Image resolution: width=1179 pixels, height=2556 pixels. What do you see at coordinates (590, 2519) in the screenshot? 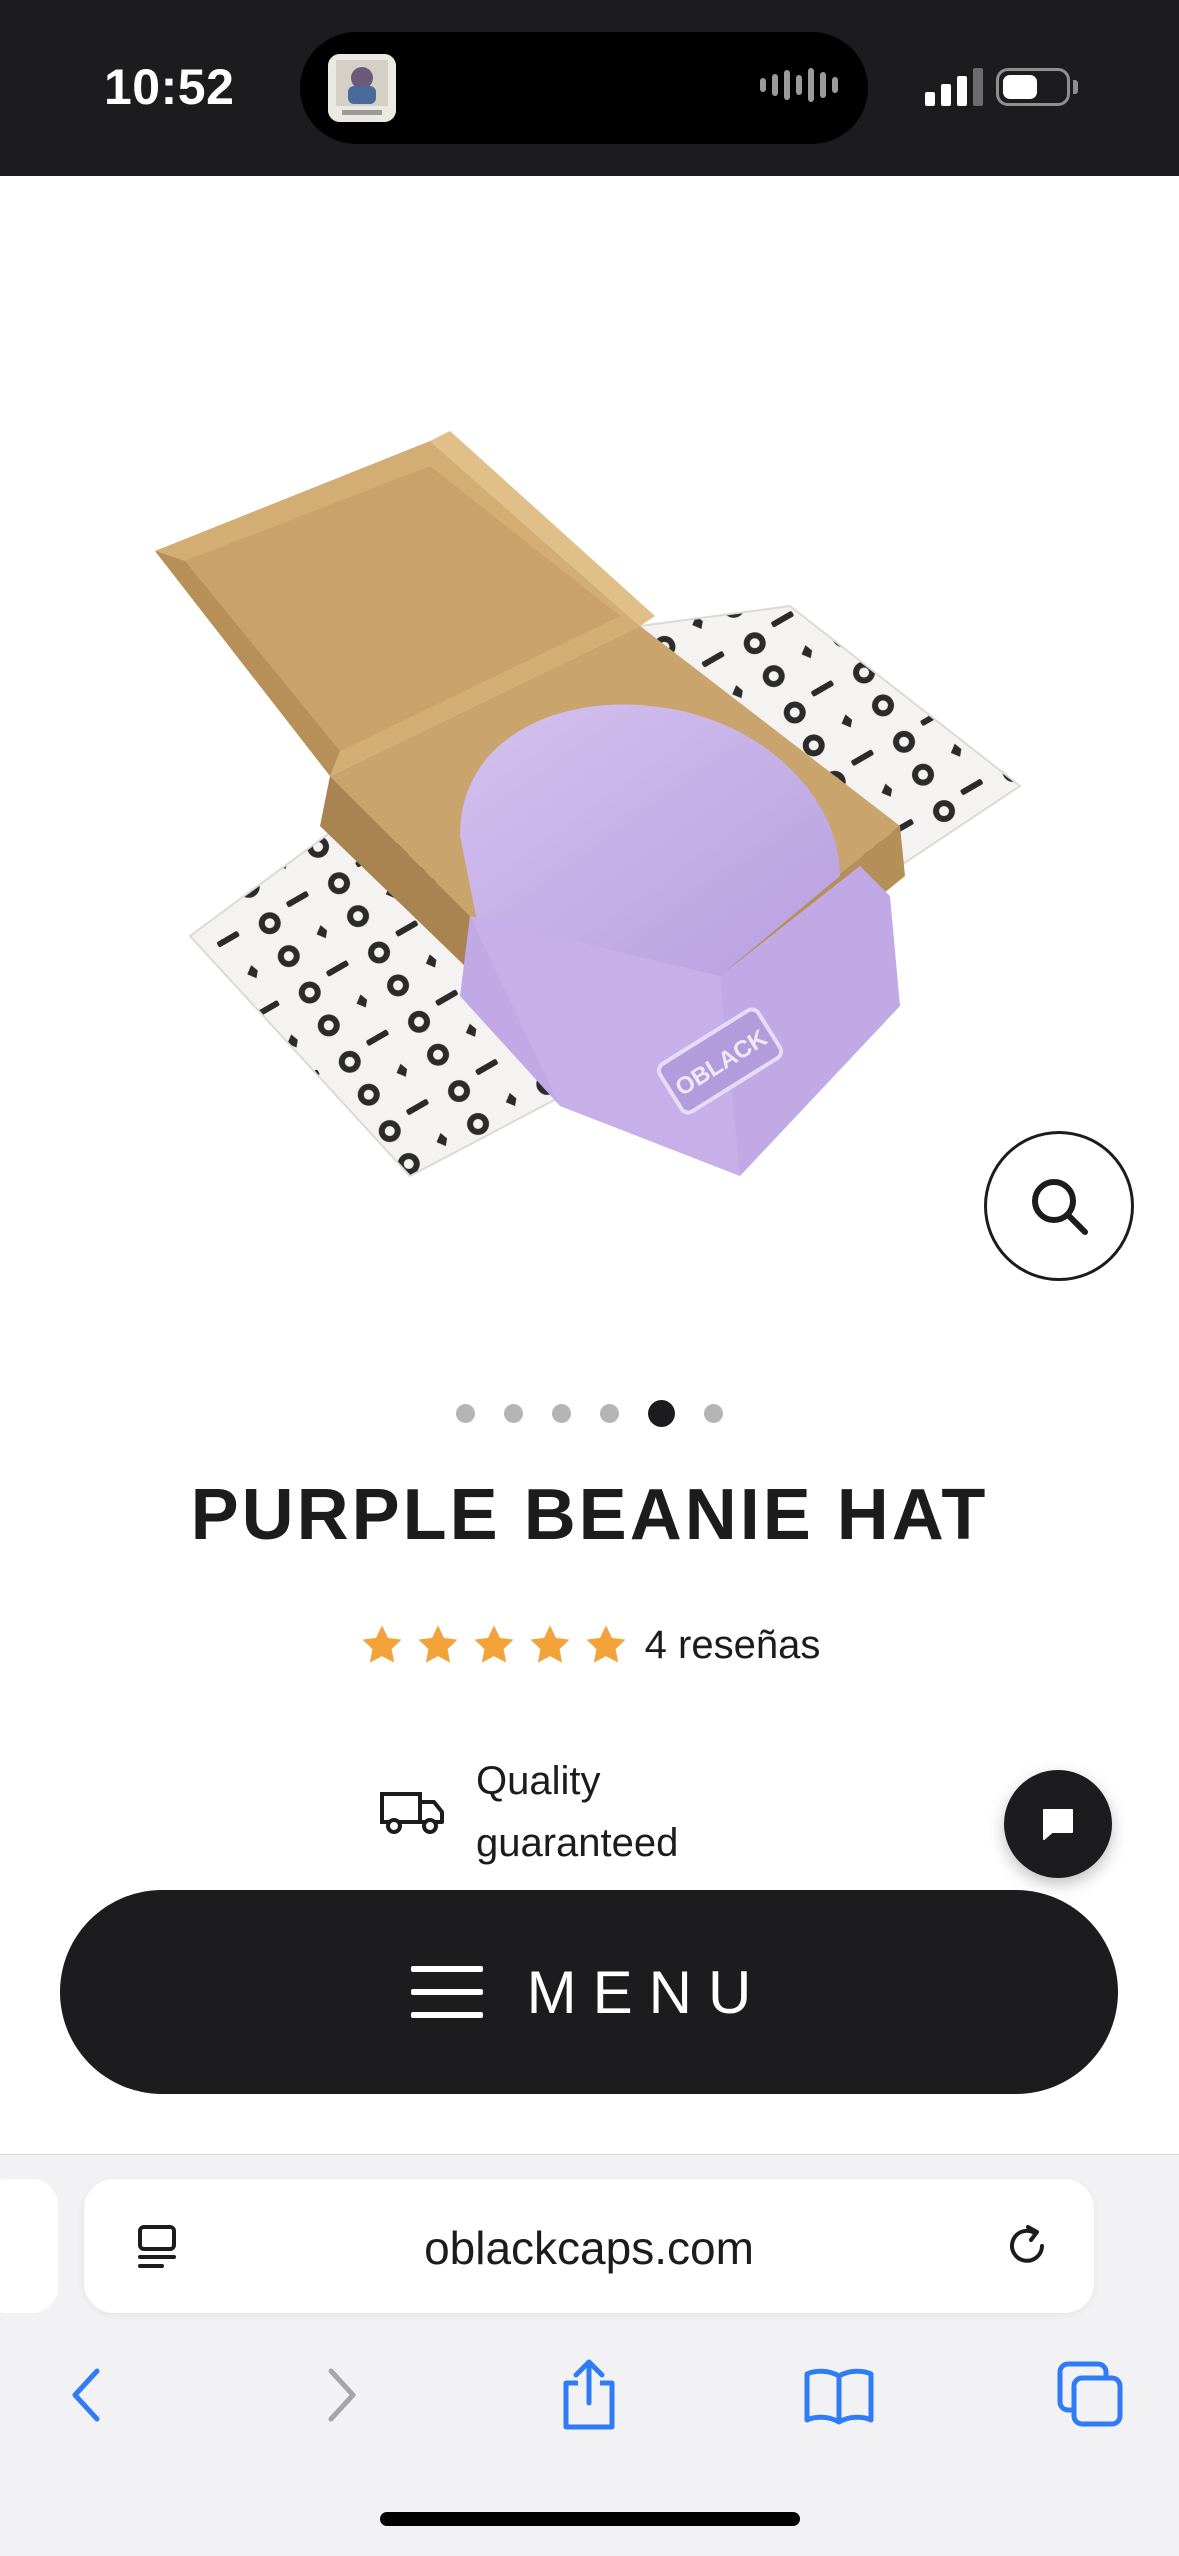
I see `home-indicator` at bounding box center [590, 2519].